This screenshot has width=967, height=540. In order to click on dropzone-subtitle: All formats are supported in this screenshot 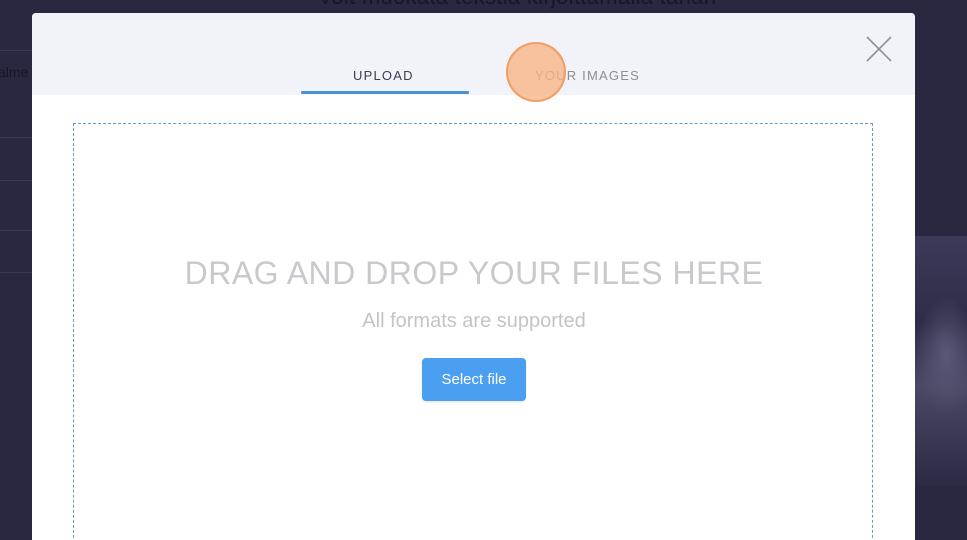, I will do `click(474, 321)`.